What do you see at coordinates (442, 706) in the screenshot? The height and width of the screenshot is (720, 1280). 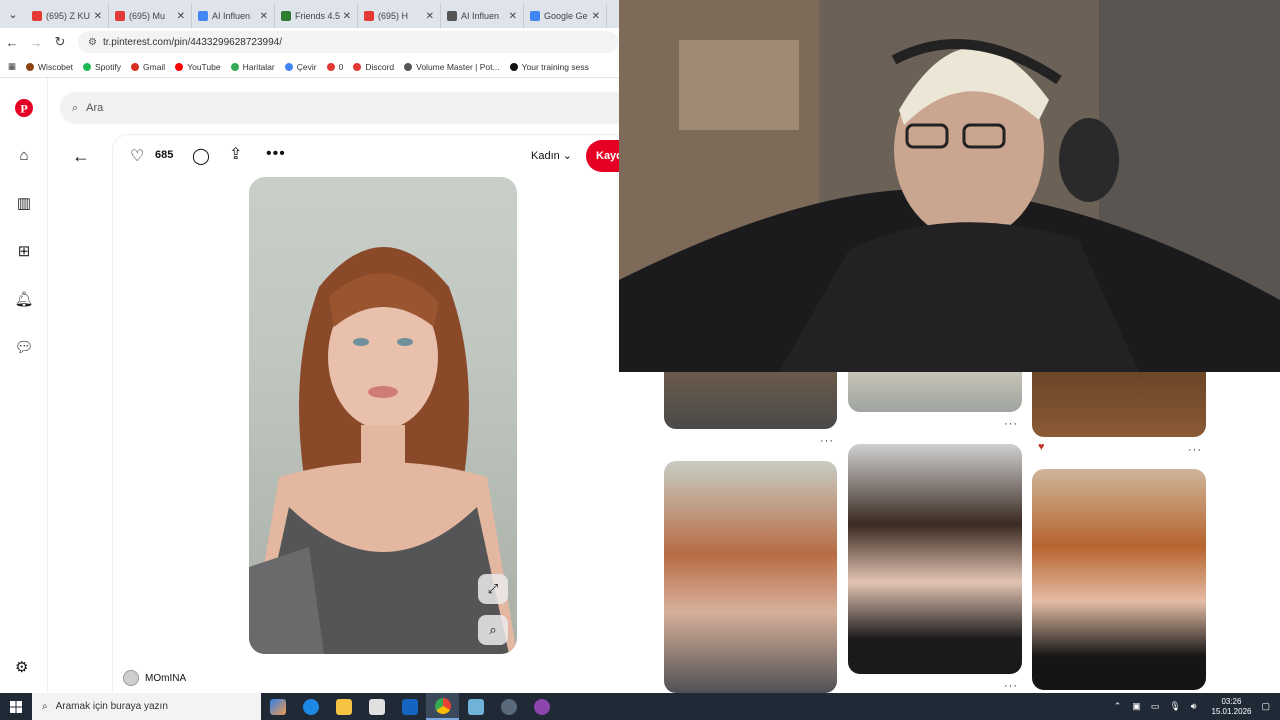 I see `chrome-icon` at bounding box center [442, 706].